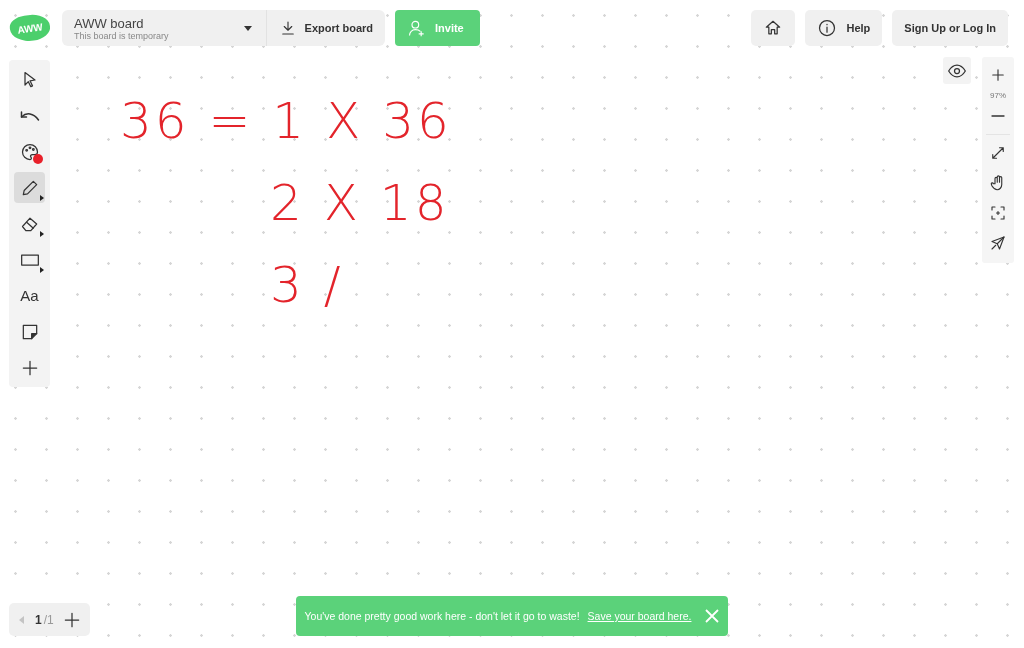 The height and width of the screenshot is (648, 1024). I want to click on paper-plane-icon, so click(998, 243).